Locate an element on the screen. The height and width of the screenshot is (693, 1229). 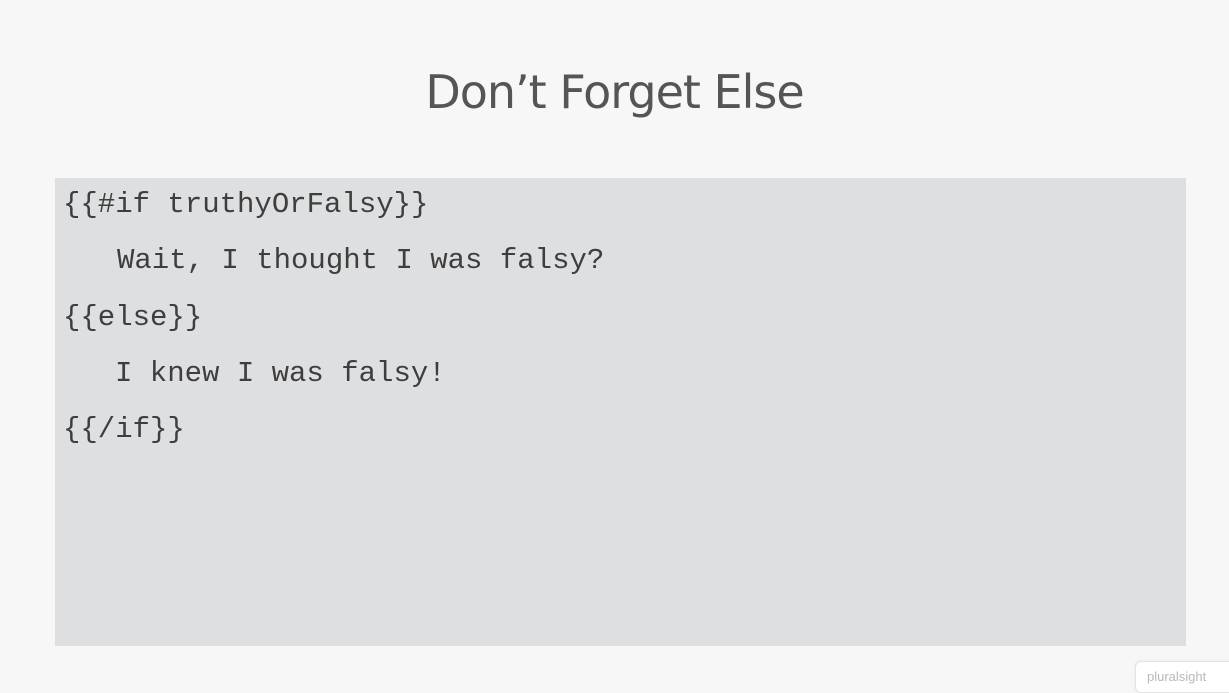
pluralsight-watermark: pluralsight is located at coordinates (1182, 677).